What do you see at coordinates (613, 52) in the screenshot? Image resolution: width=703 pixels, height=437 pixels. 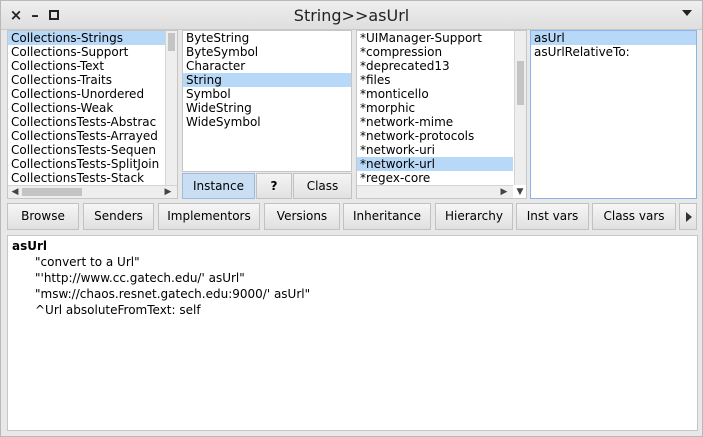 I see `method-item: asUrlRelativeTo:` at bounding box center [613, 52].